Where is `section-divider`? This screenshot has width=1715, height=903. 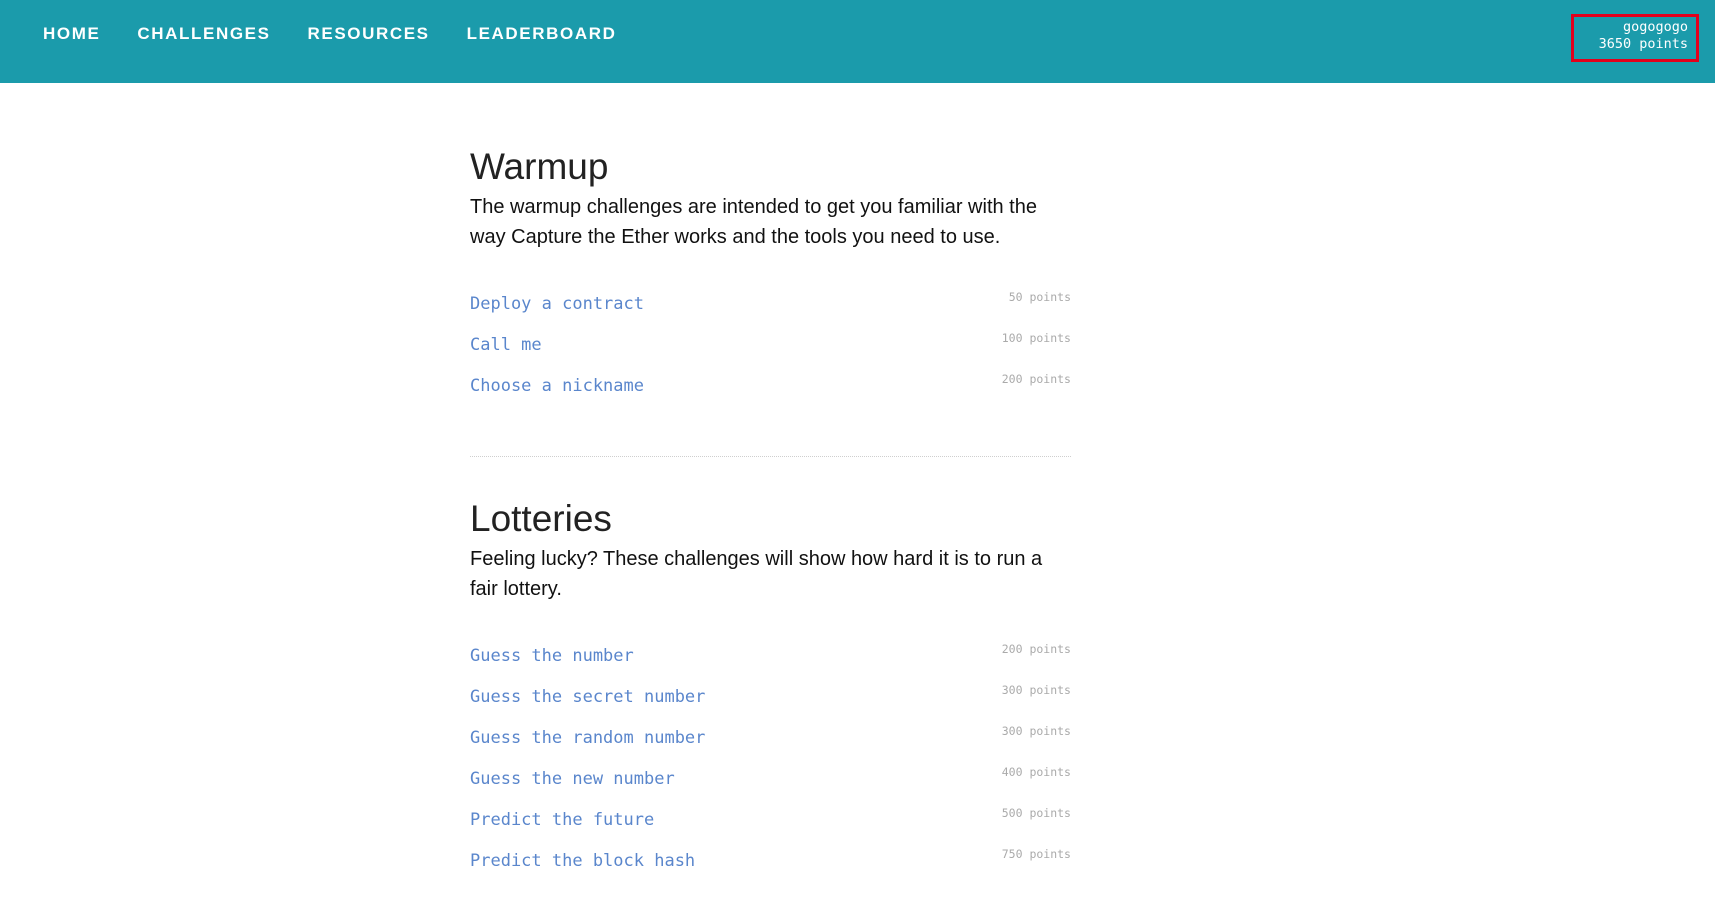 section-divider is located at coordinates (770, 456).